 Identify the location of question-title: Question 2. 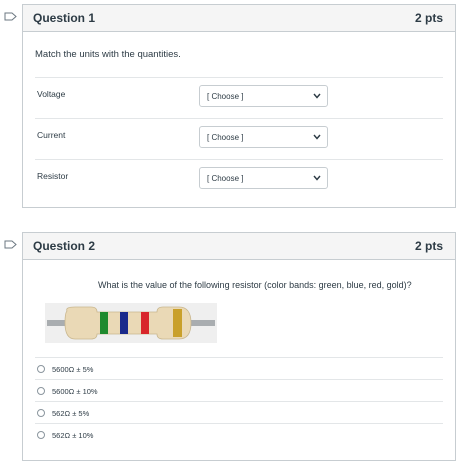
(64, 246).